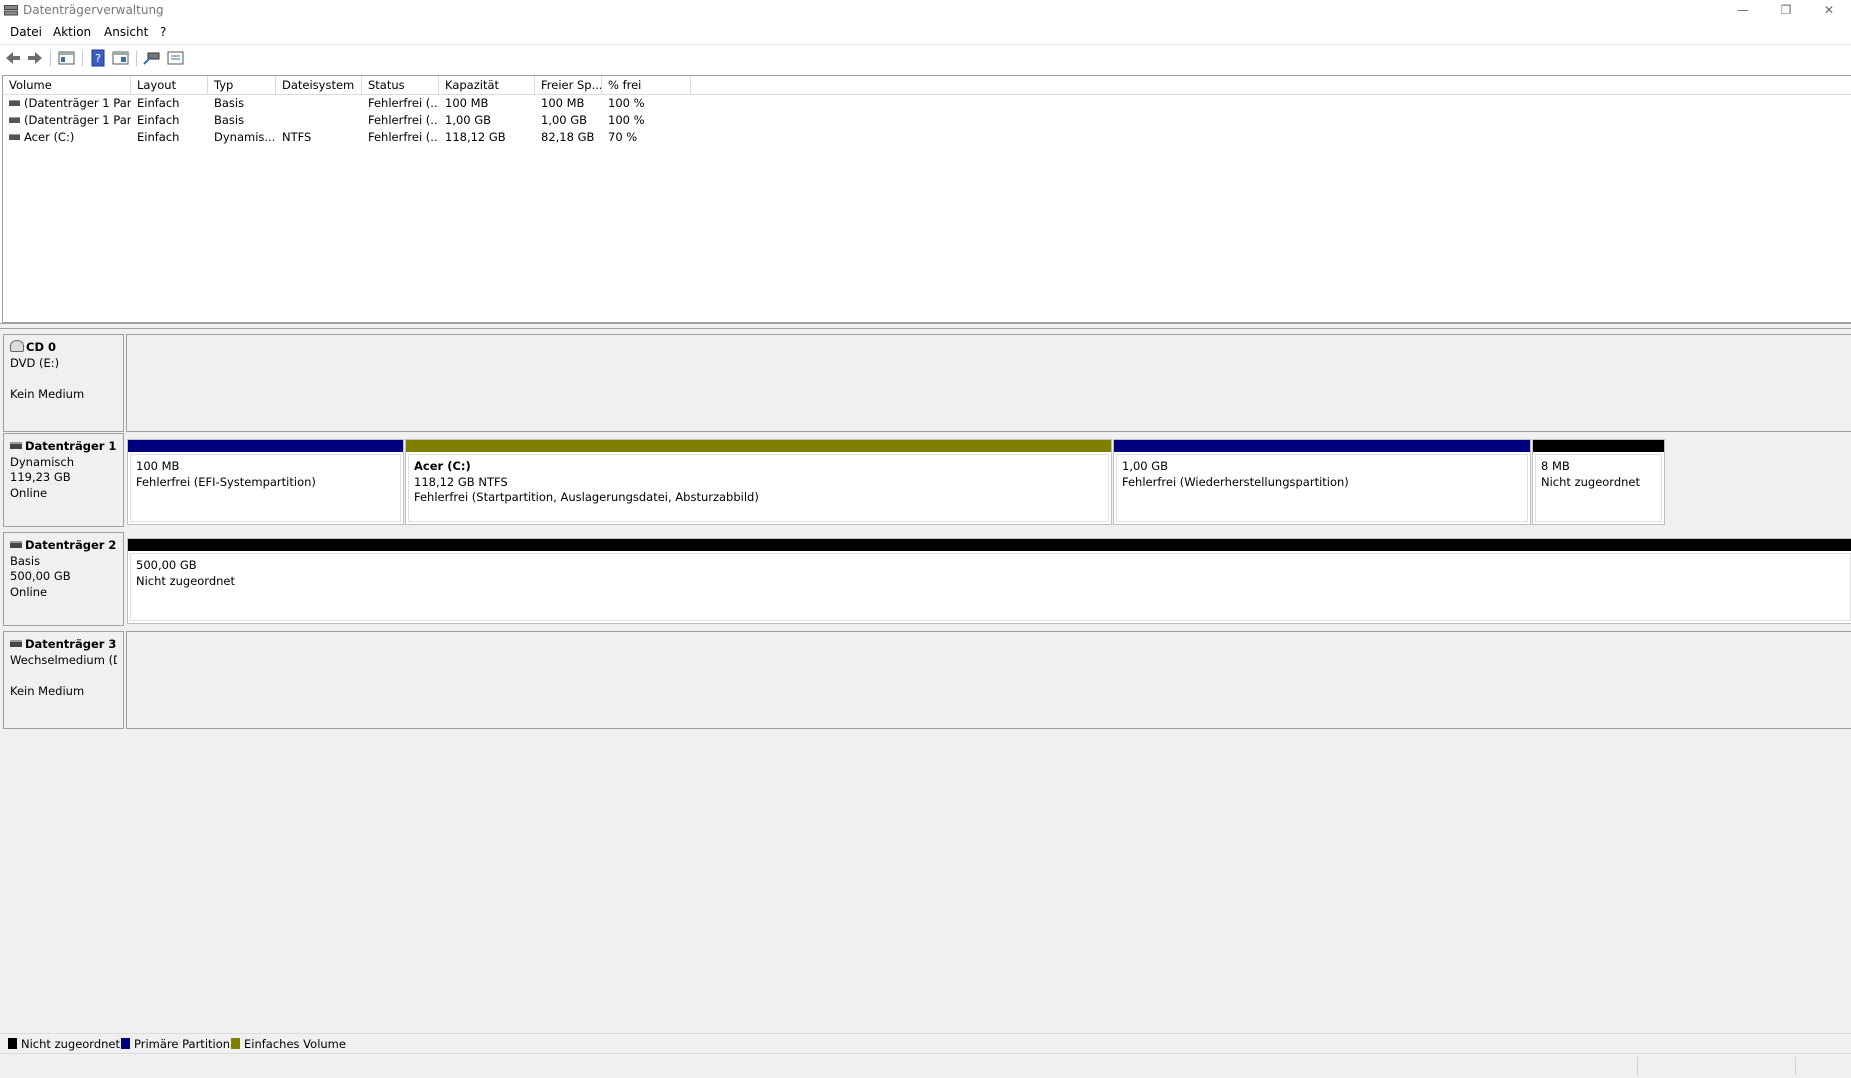  I want to click on disk-info-line: Dynamisch, so click(42, 461).